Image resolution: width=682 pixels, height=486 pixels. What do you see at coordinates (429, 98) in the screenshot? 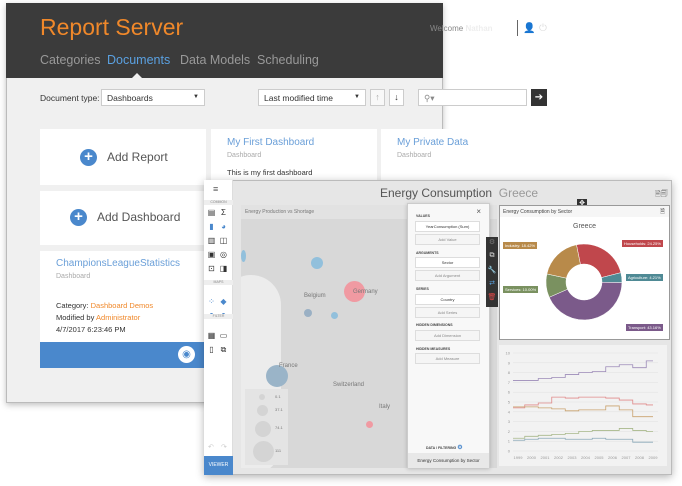
I see `search-icon: ⚲▾` at bounding box center [429, 98].